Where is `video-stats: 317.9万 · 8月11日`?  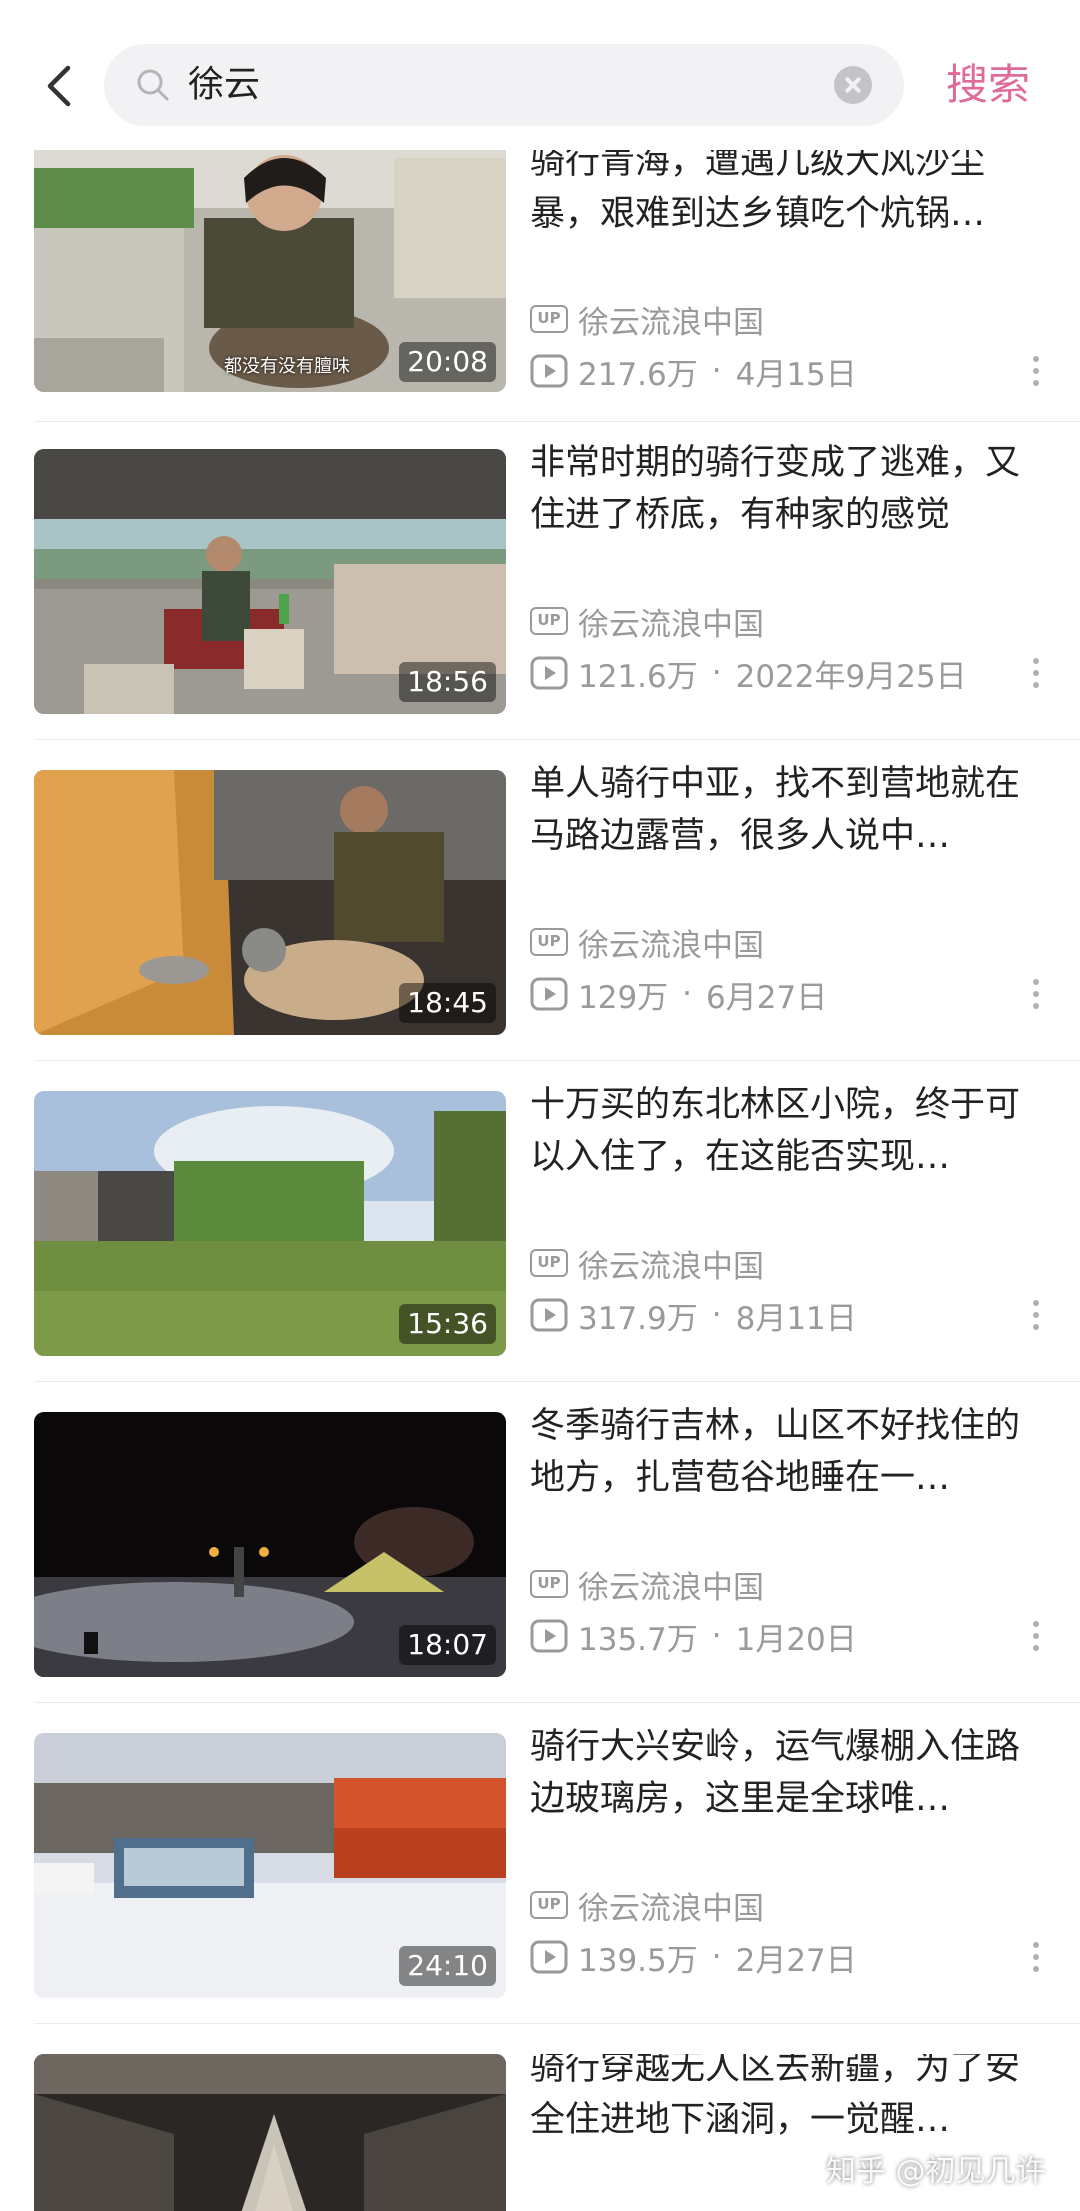
video-stats: 317.9万 · 8月11日 is located at coordinates (693, 1315).